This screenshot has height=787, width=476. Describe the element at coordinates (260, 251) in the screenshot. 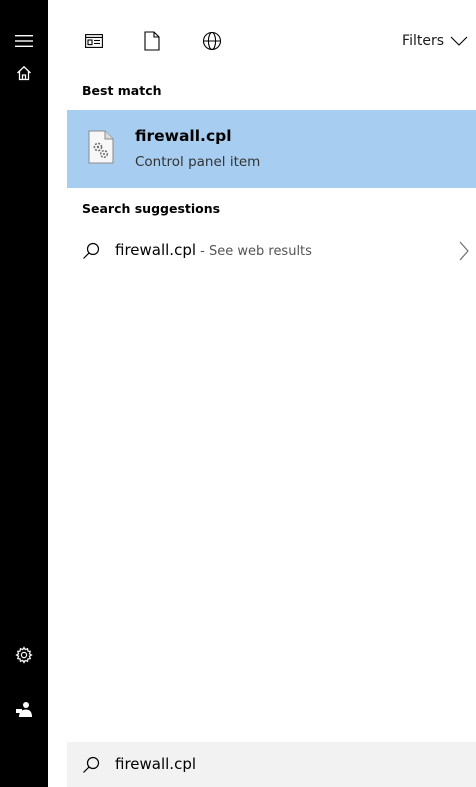

I see `suggestion-hint: See web results` at that location.